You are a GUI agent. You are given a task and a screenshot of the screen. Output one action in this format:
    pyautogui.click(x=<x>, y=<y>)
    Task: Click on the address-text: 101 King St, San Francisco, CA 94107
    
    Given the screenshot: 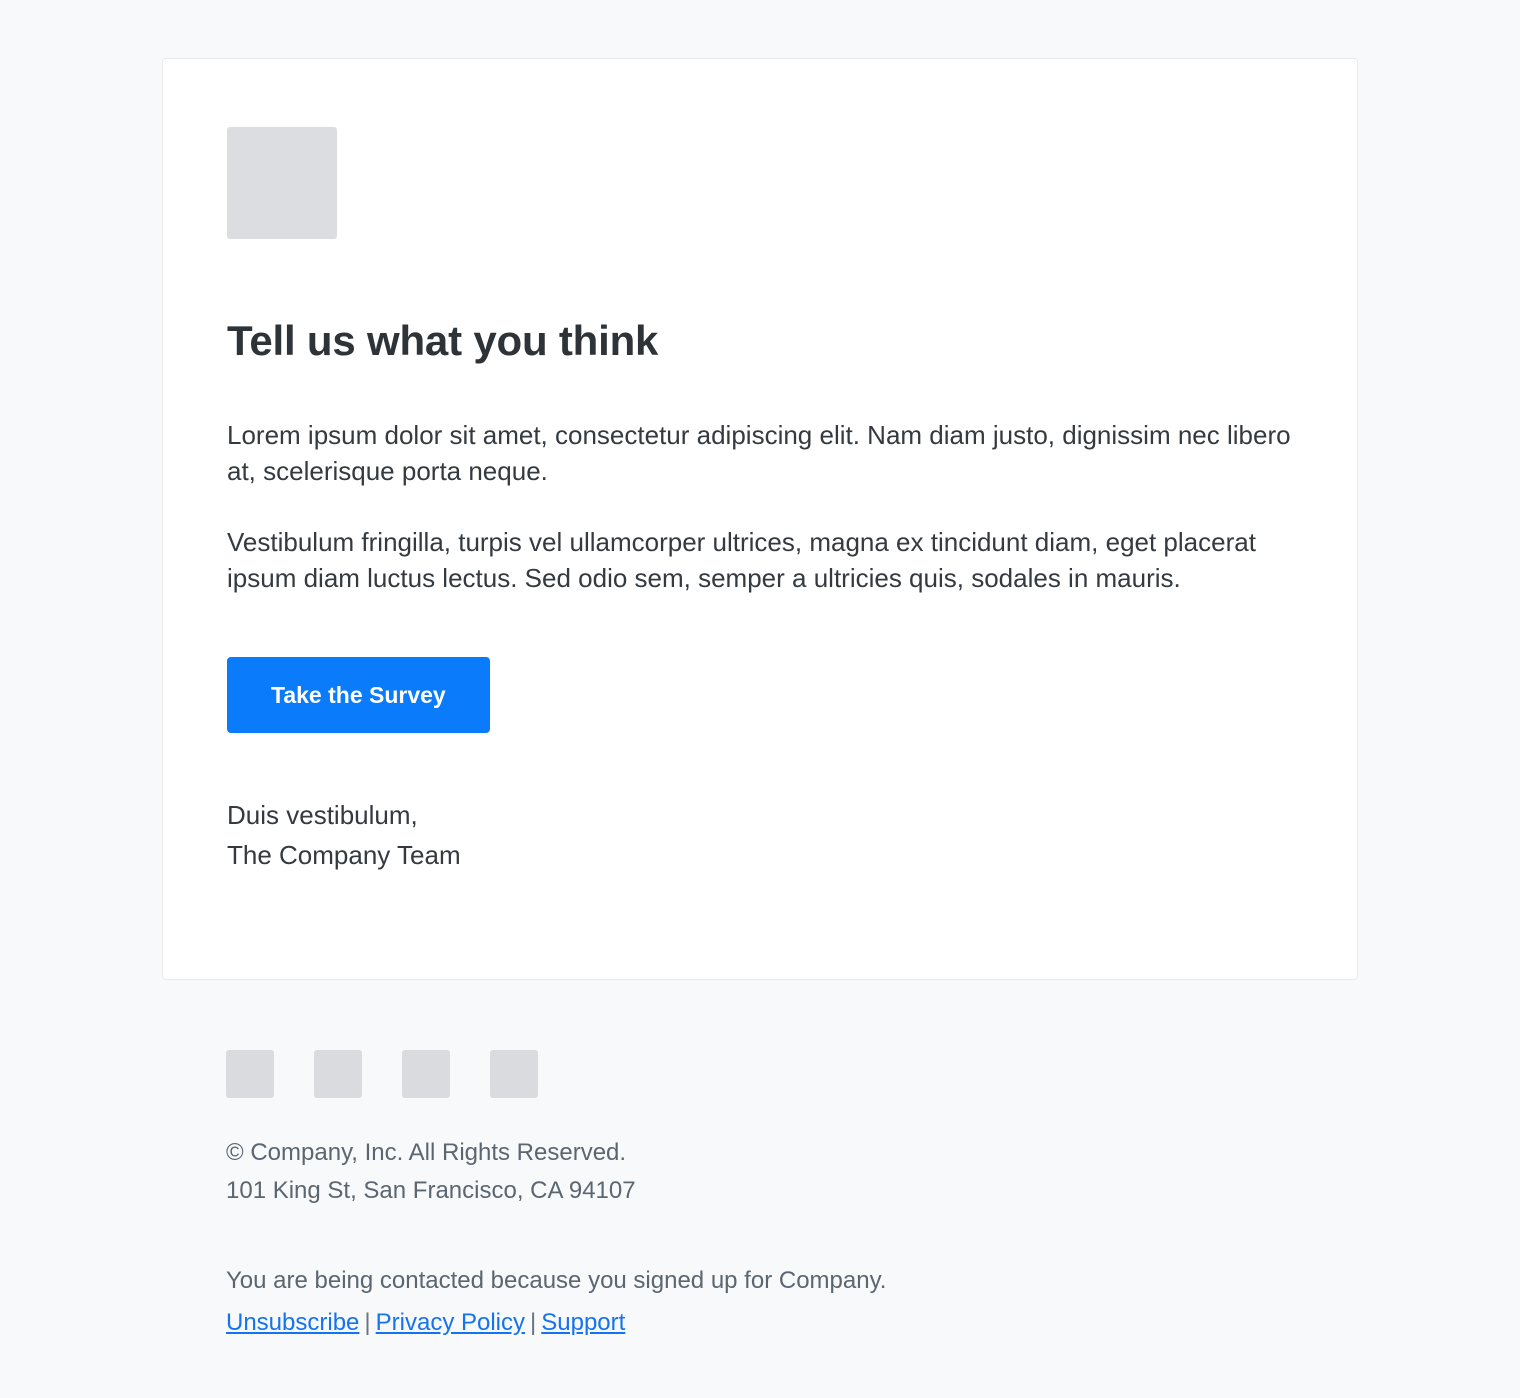 What is the action you would take?
    pyautogui.click(x=431, y=1190)
    